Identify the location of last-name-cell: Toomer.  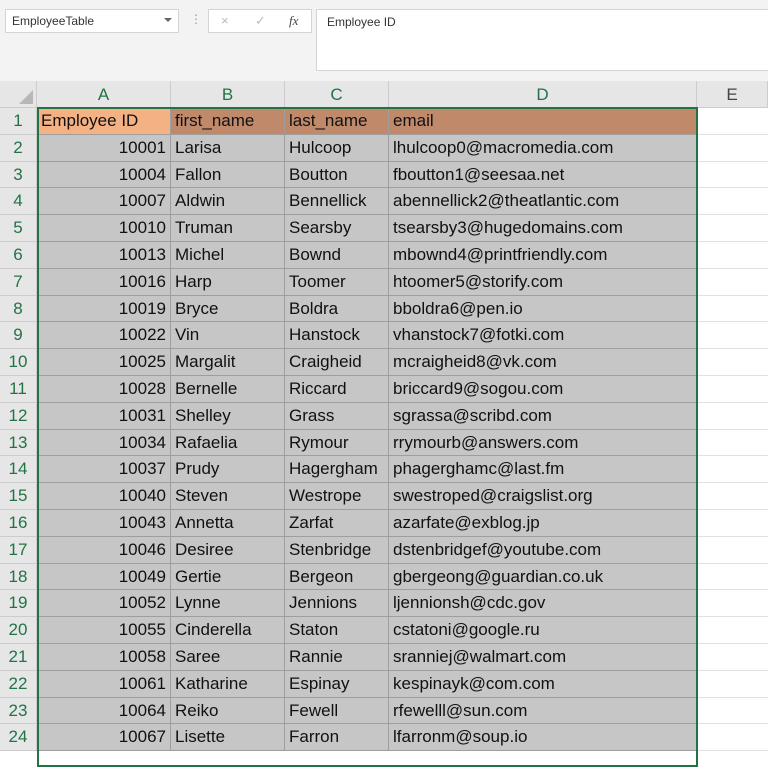
(337, 282).